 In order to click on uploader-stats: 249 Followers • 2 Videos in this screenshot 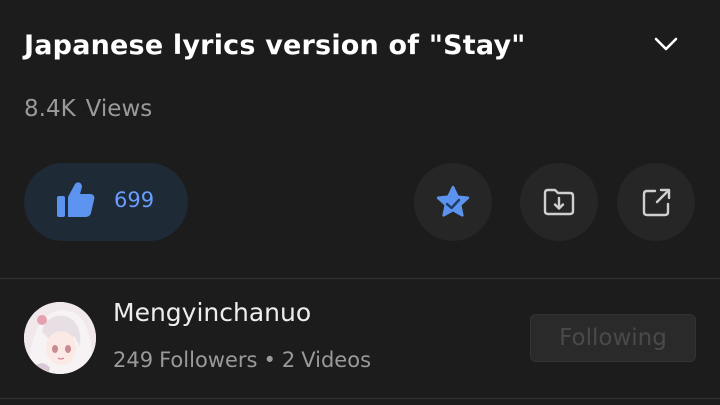, I will do `click(245, 360)`.